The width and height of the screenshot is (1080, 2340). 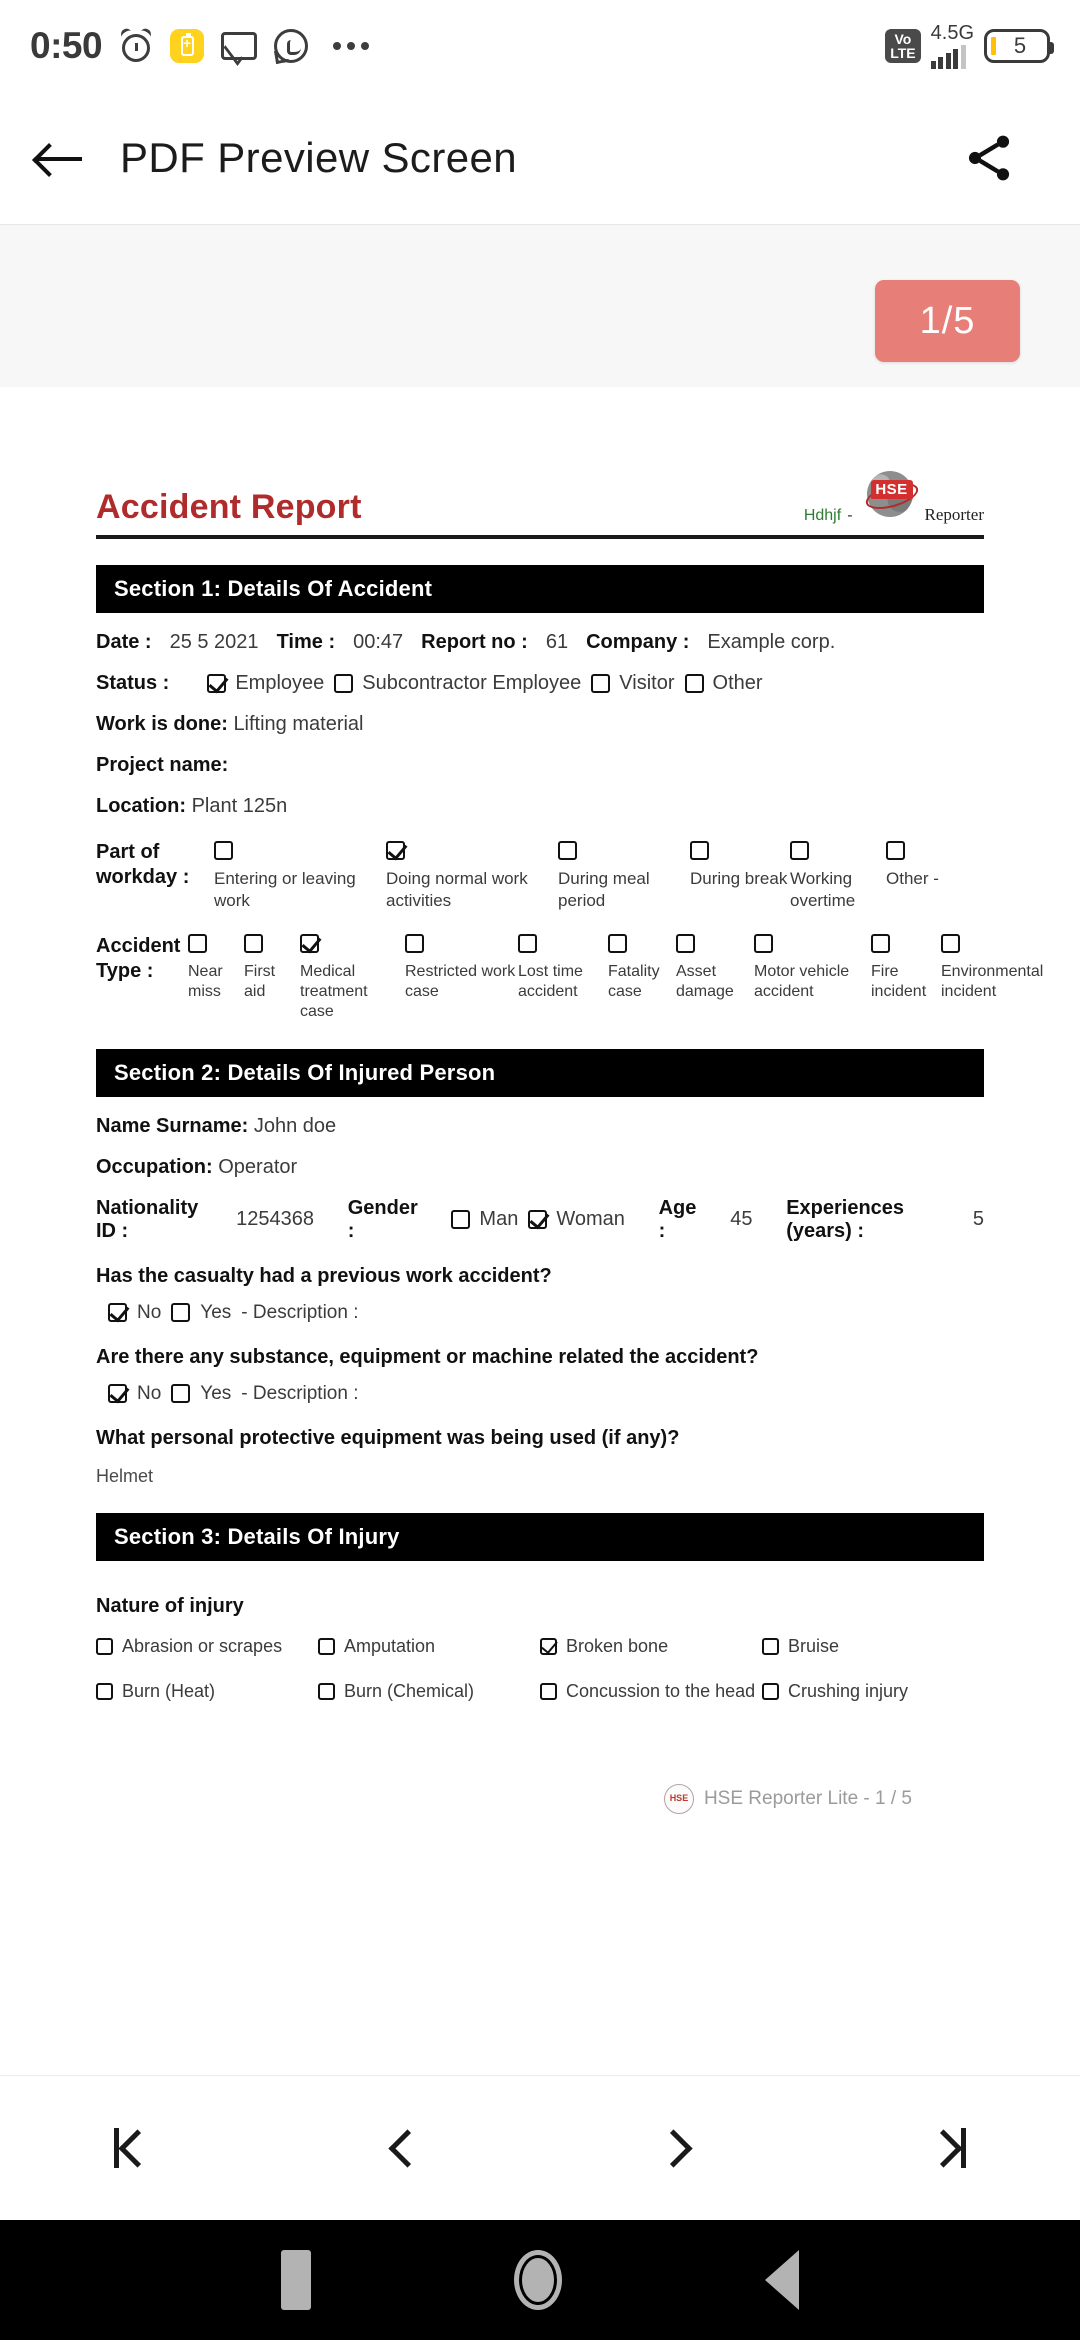 What do you see at coordinates (352, 977) in the screenshot?
I see `accident-type-medical: Medical treatment case` at bounding box center [352, 977].